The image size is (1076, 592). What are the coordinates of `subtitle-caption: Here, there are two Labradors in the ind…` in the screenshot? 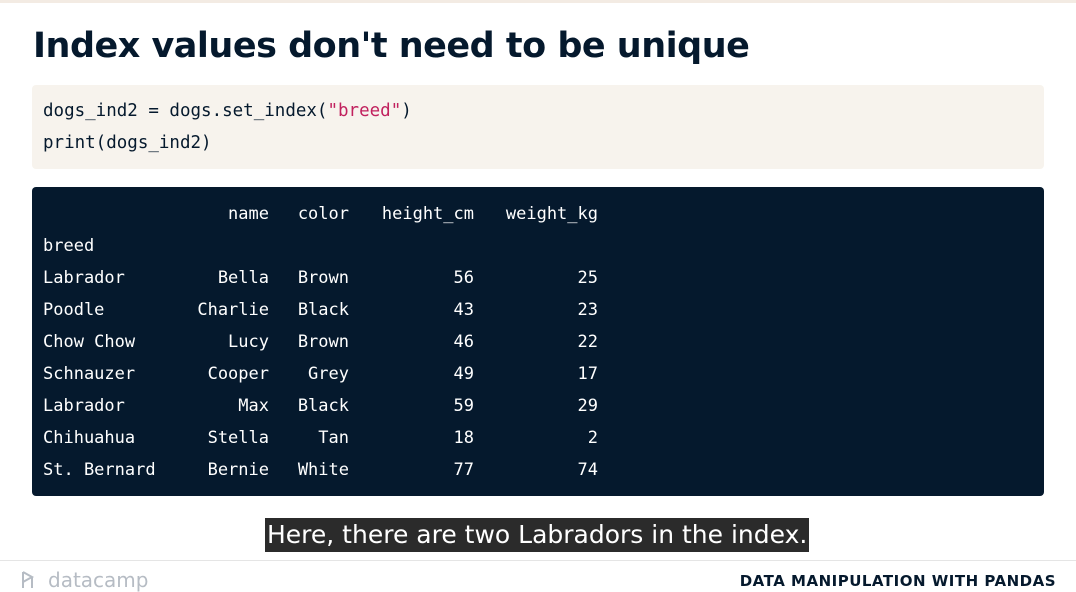 It's located at (537, 535).